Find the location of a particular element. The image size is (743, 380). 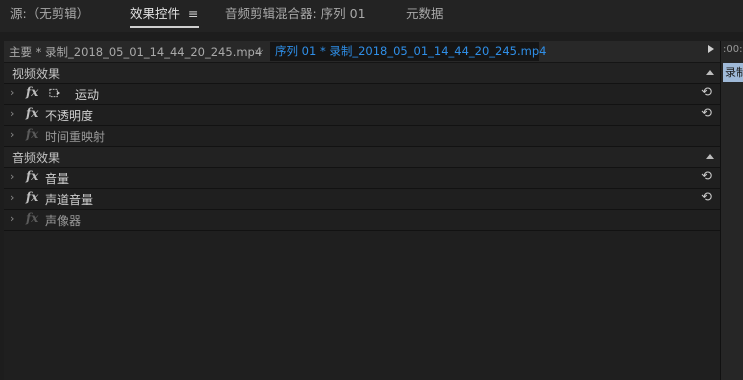

sequence-clip-label: 序列 01 * 录制_2018_05_01_14_44_20_245.mp4 is located at coordinates (408, 51).